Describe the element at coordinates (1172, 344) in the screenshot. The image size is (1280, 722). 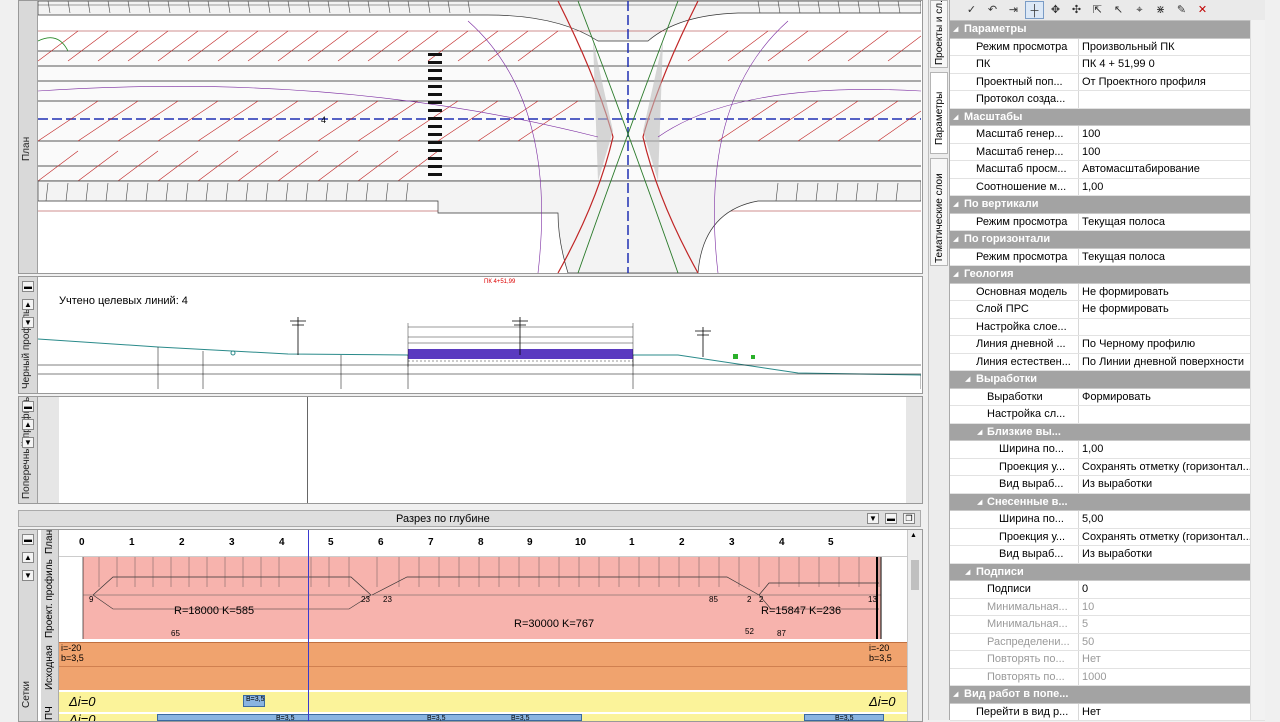
I see `property-value: По Черному профилю` at that location.